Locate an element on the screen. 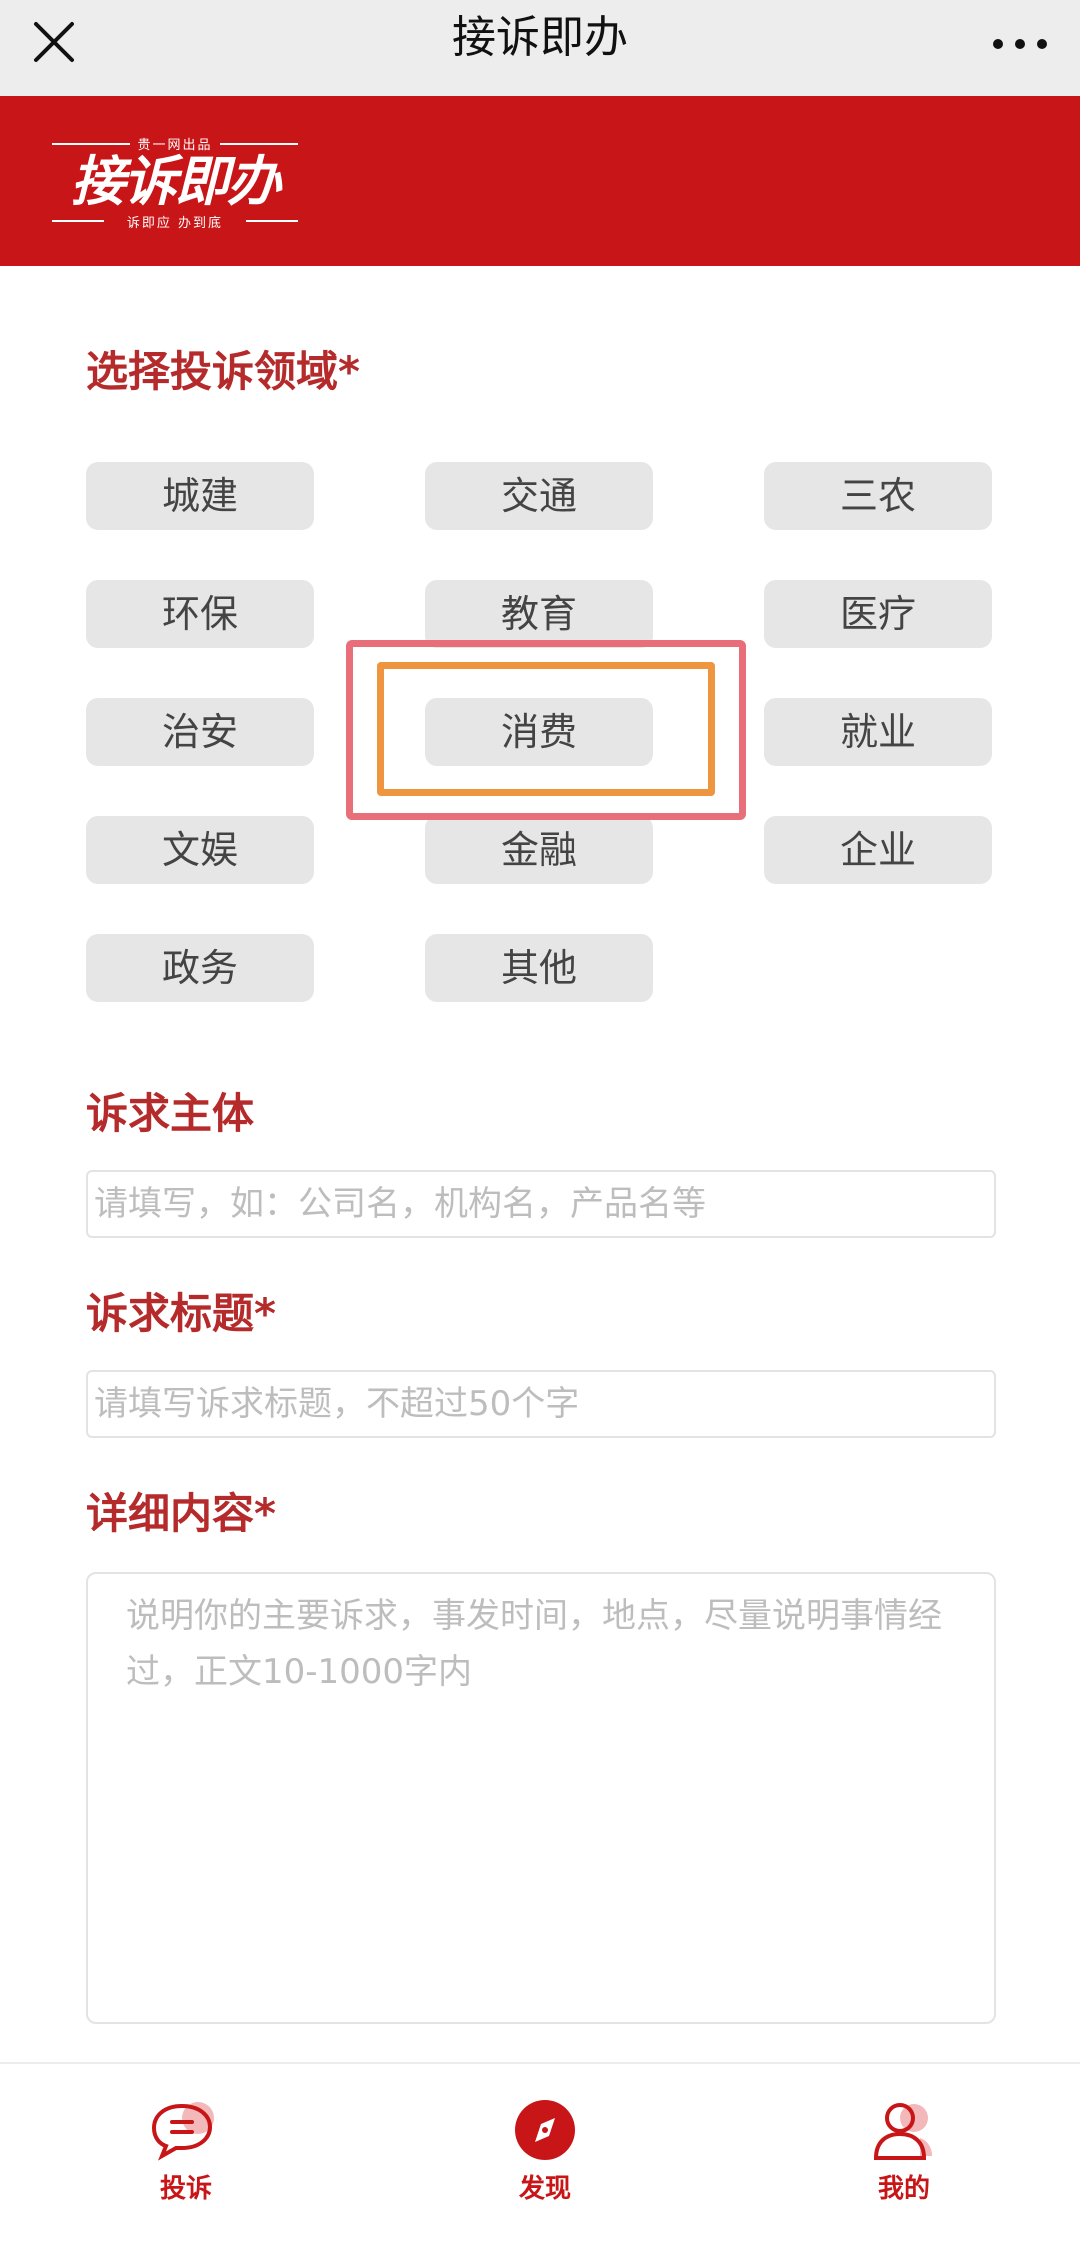  tab-complaint: 投诉 is located at coordinates (186, 2158).